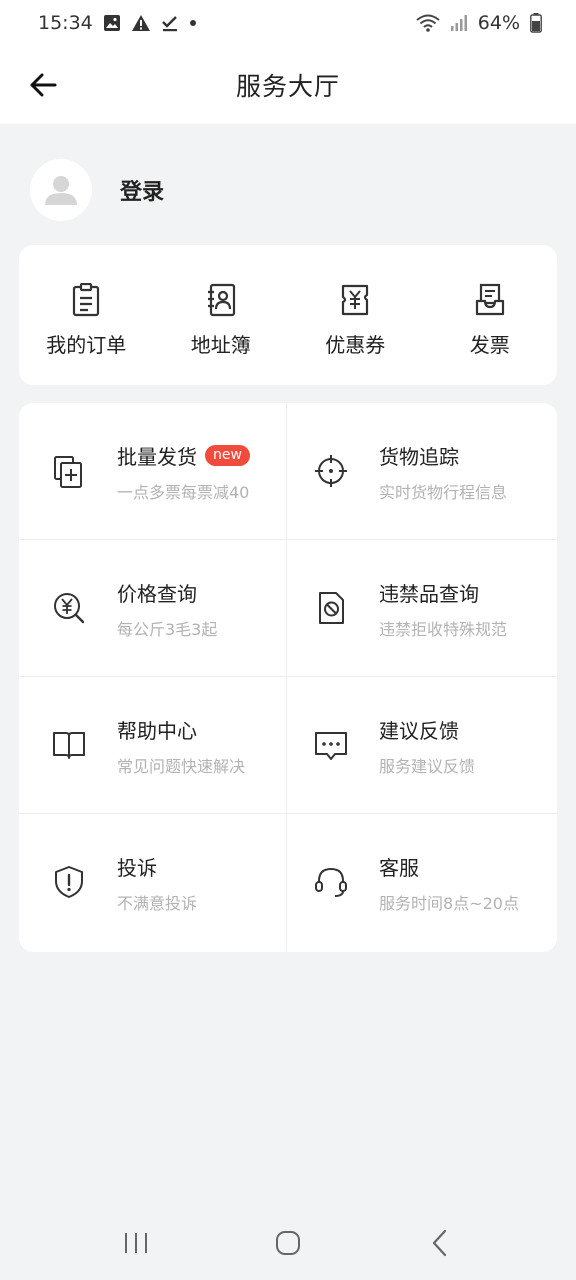  What do you see at coordinates (331, 608) in the screenshot?
I see `prohibited-icon` at bounding box center [331, 608].